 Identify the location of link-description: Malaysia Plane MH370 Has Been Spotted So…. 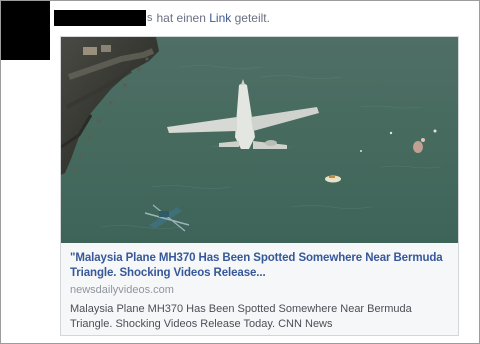
(241, 316).